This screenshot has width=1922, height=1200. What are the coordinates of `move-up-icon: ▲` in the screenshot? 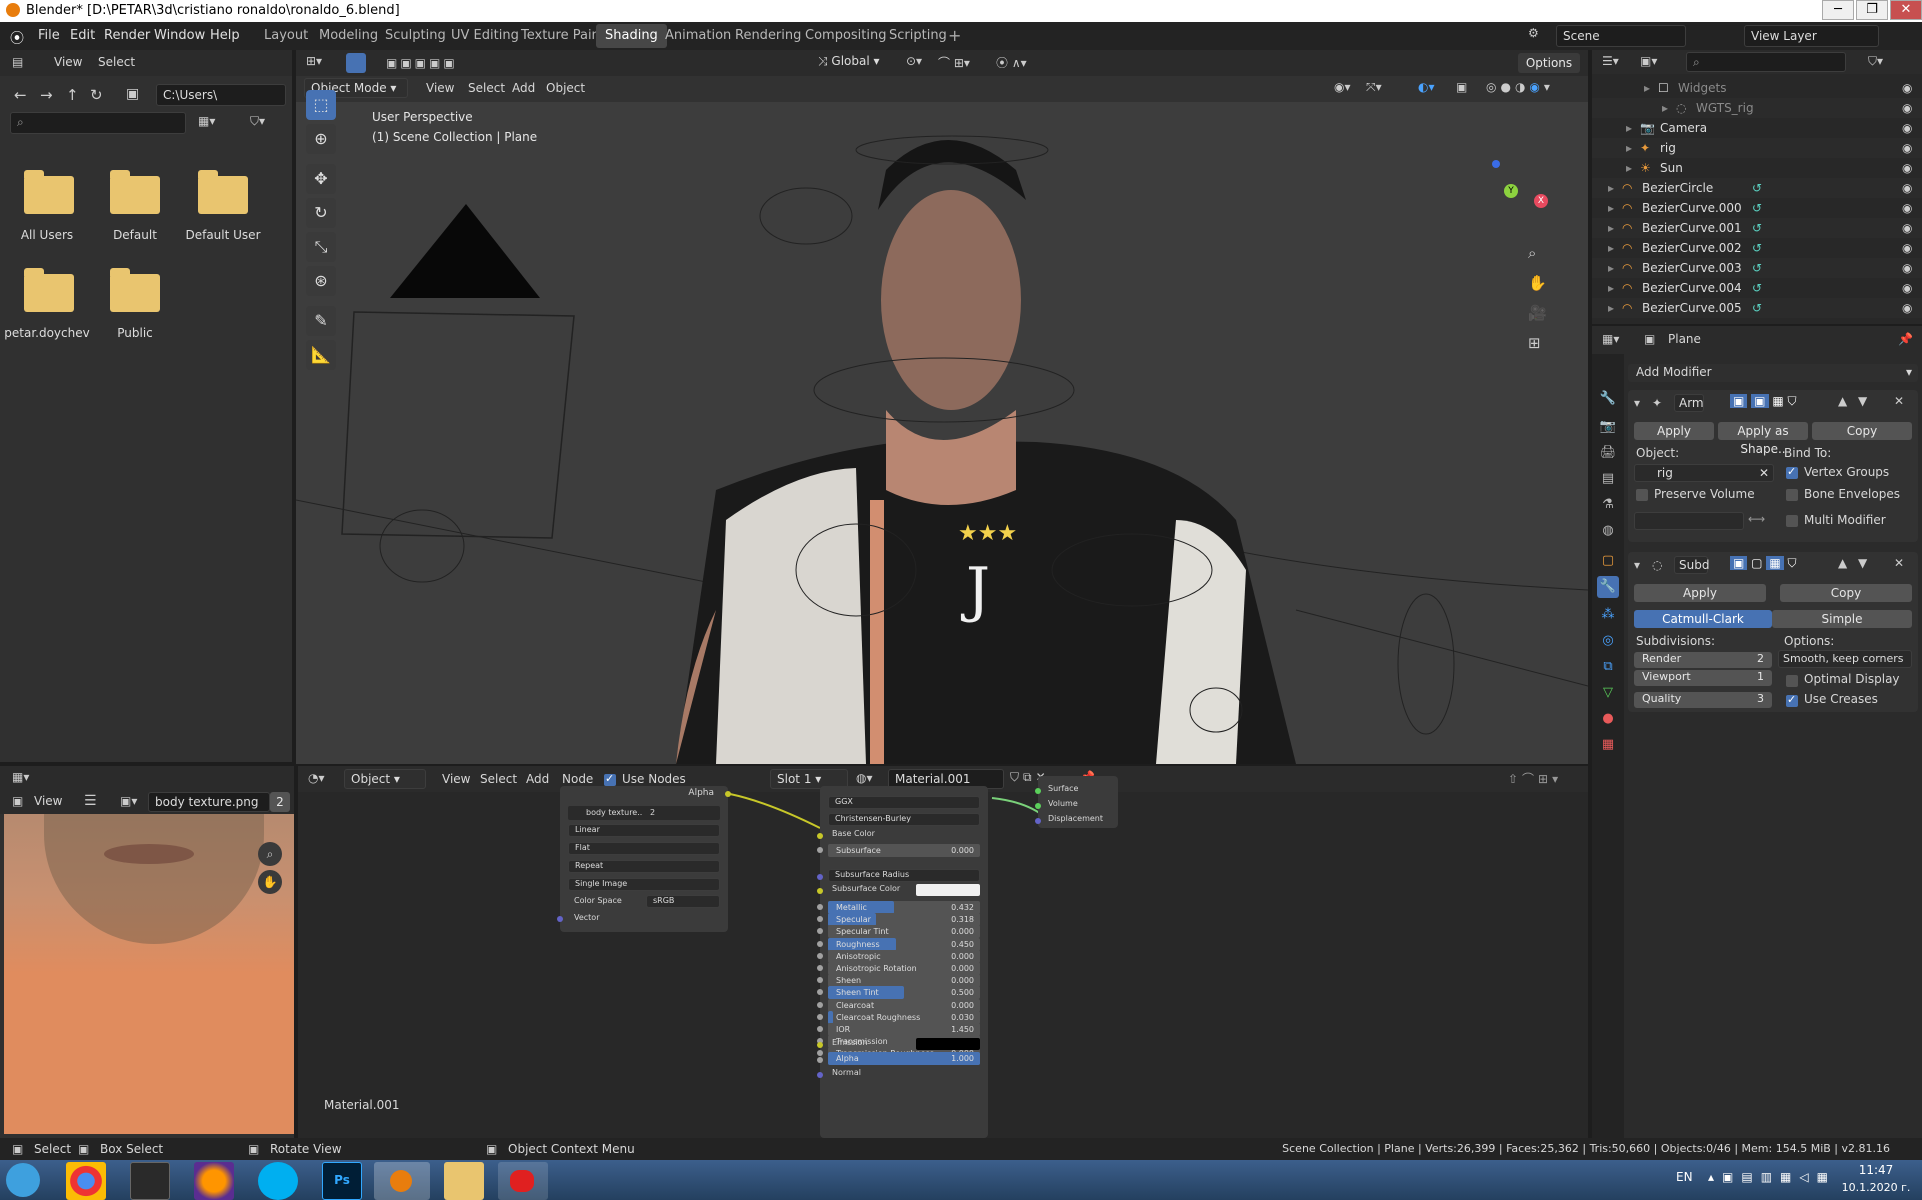 It's located at (1842, 401).